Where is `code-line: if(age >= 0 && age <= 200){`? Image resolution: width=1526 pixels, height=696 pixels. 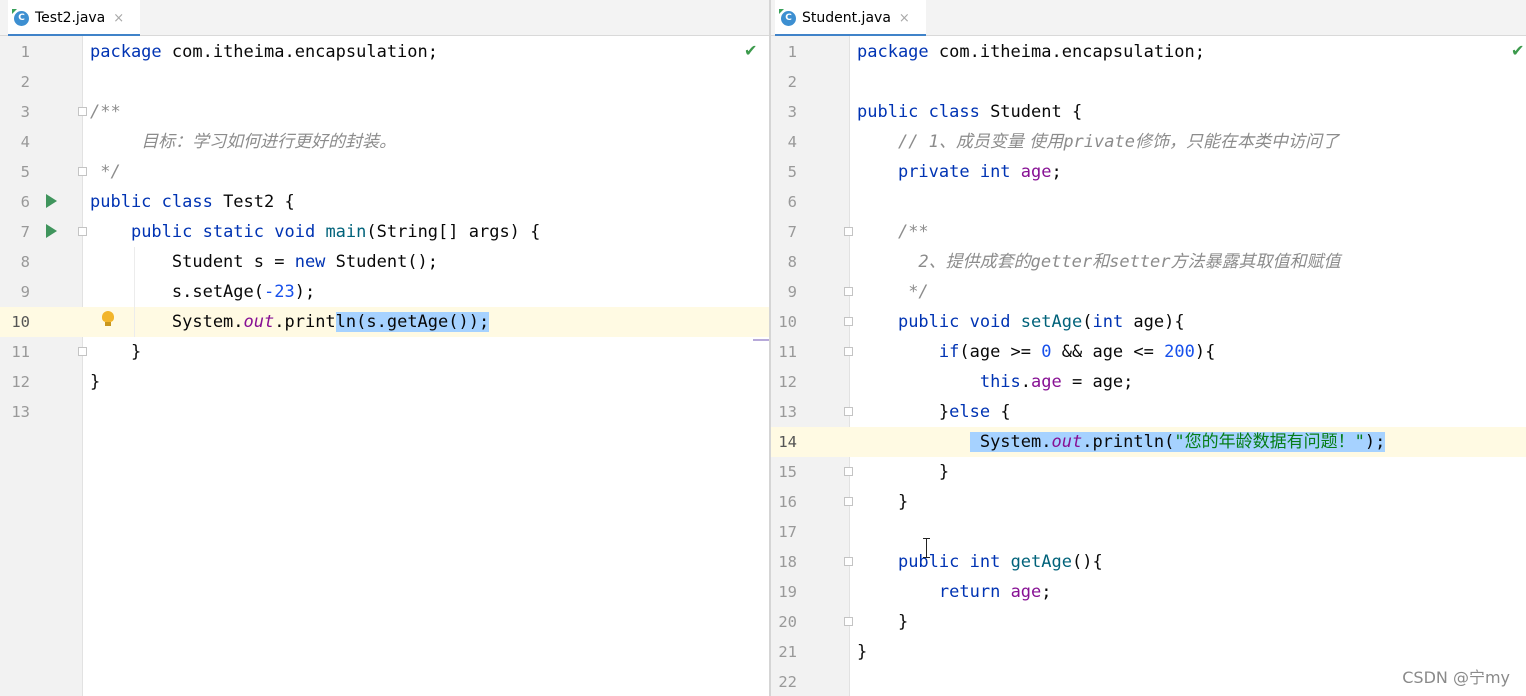
code-line: if(age >= 0 && age <= 200){ is located at coordinates (1036, 352).